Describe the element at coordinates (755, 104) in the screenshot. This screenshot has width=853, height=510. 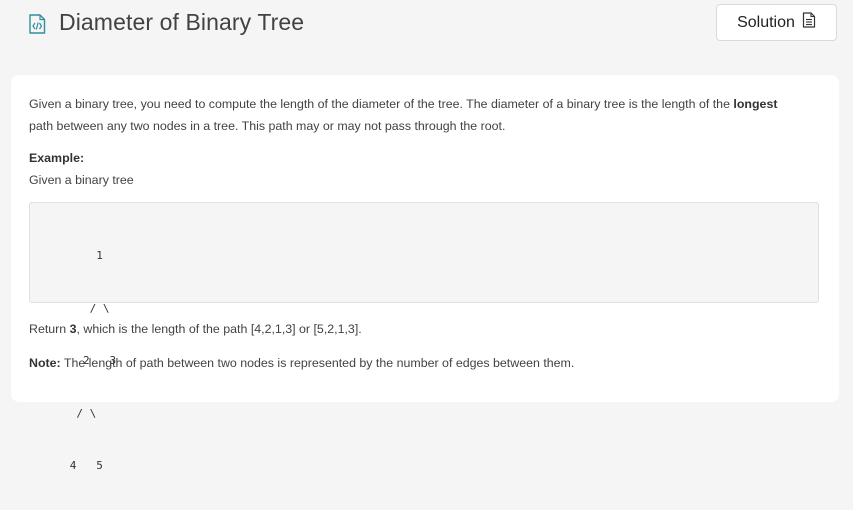
I see `description-emphasis: longest` at that location.